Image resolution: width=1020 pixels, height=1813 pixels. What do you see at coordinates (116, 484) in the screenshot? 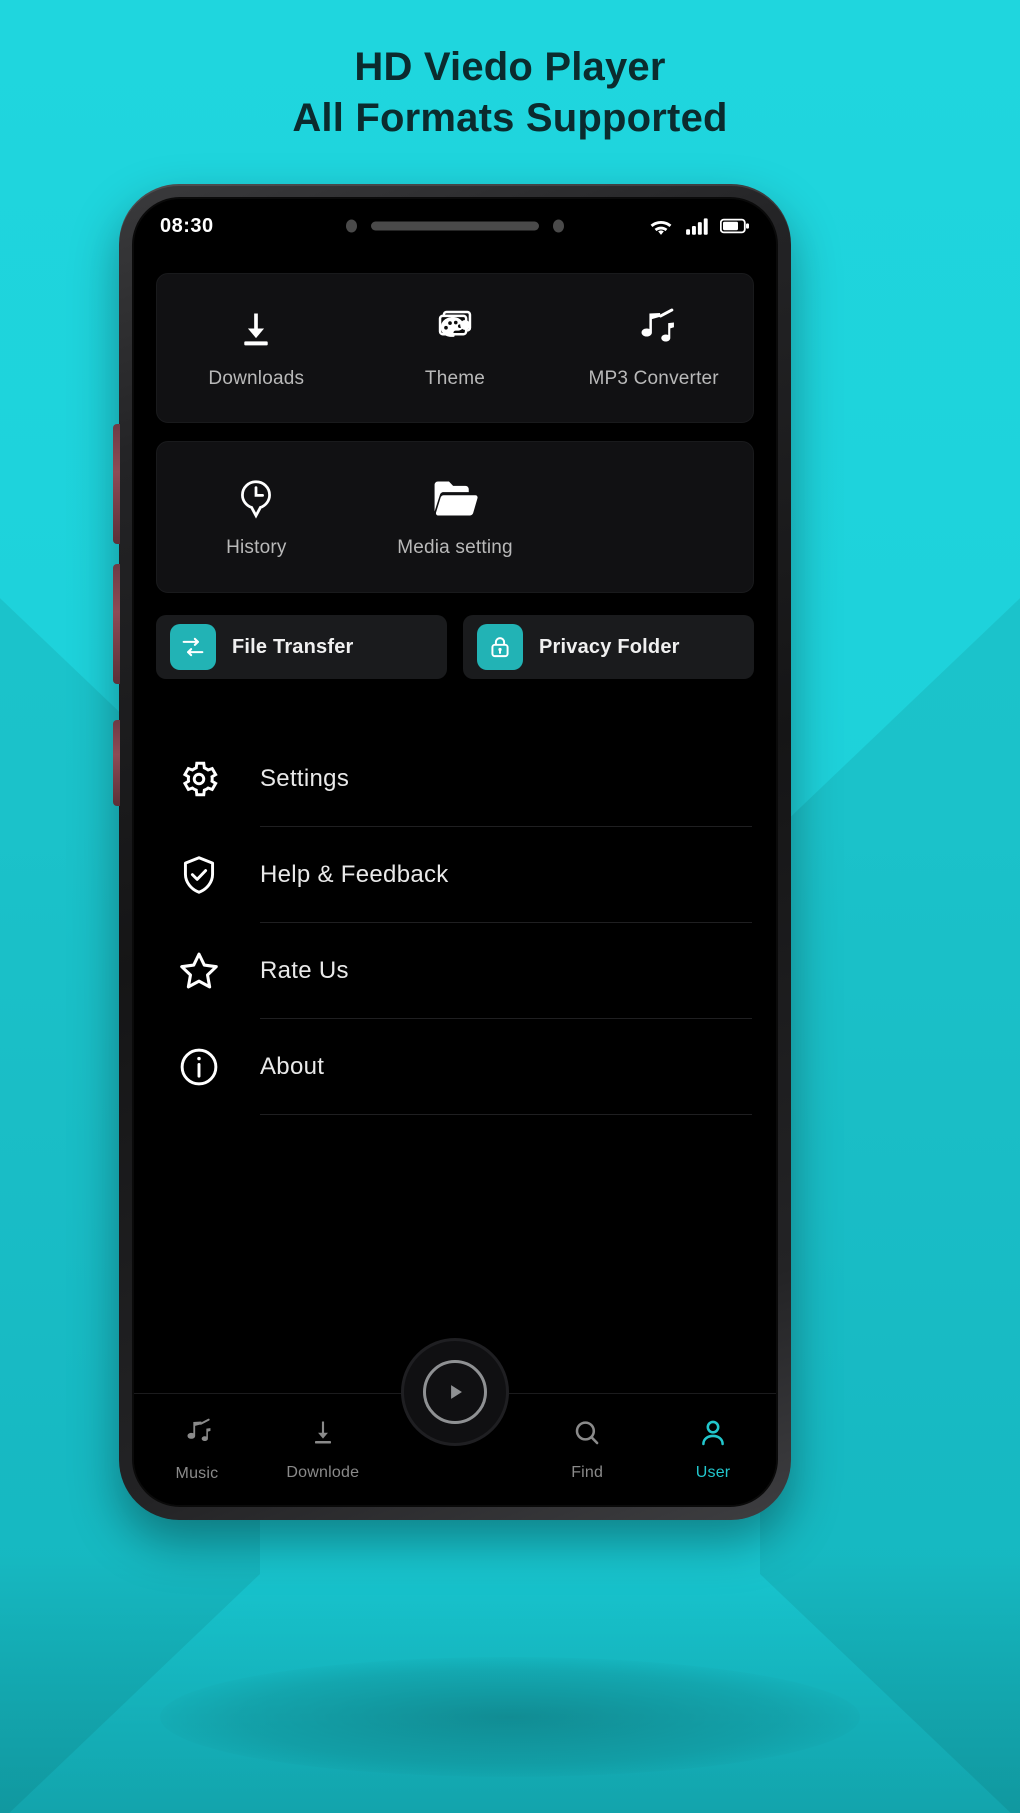
I see `volume-up-button` at bounding box center [116, 484].